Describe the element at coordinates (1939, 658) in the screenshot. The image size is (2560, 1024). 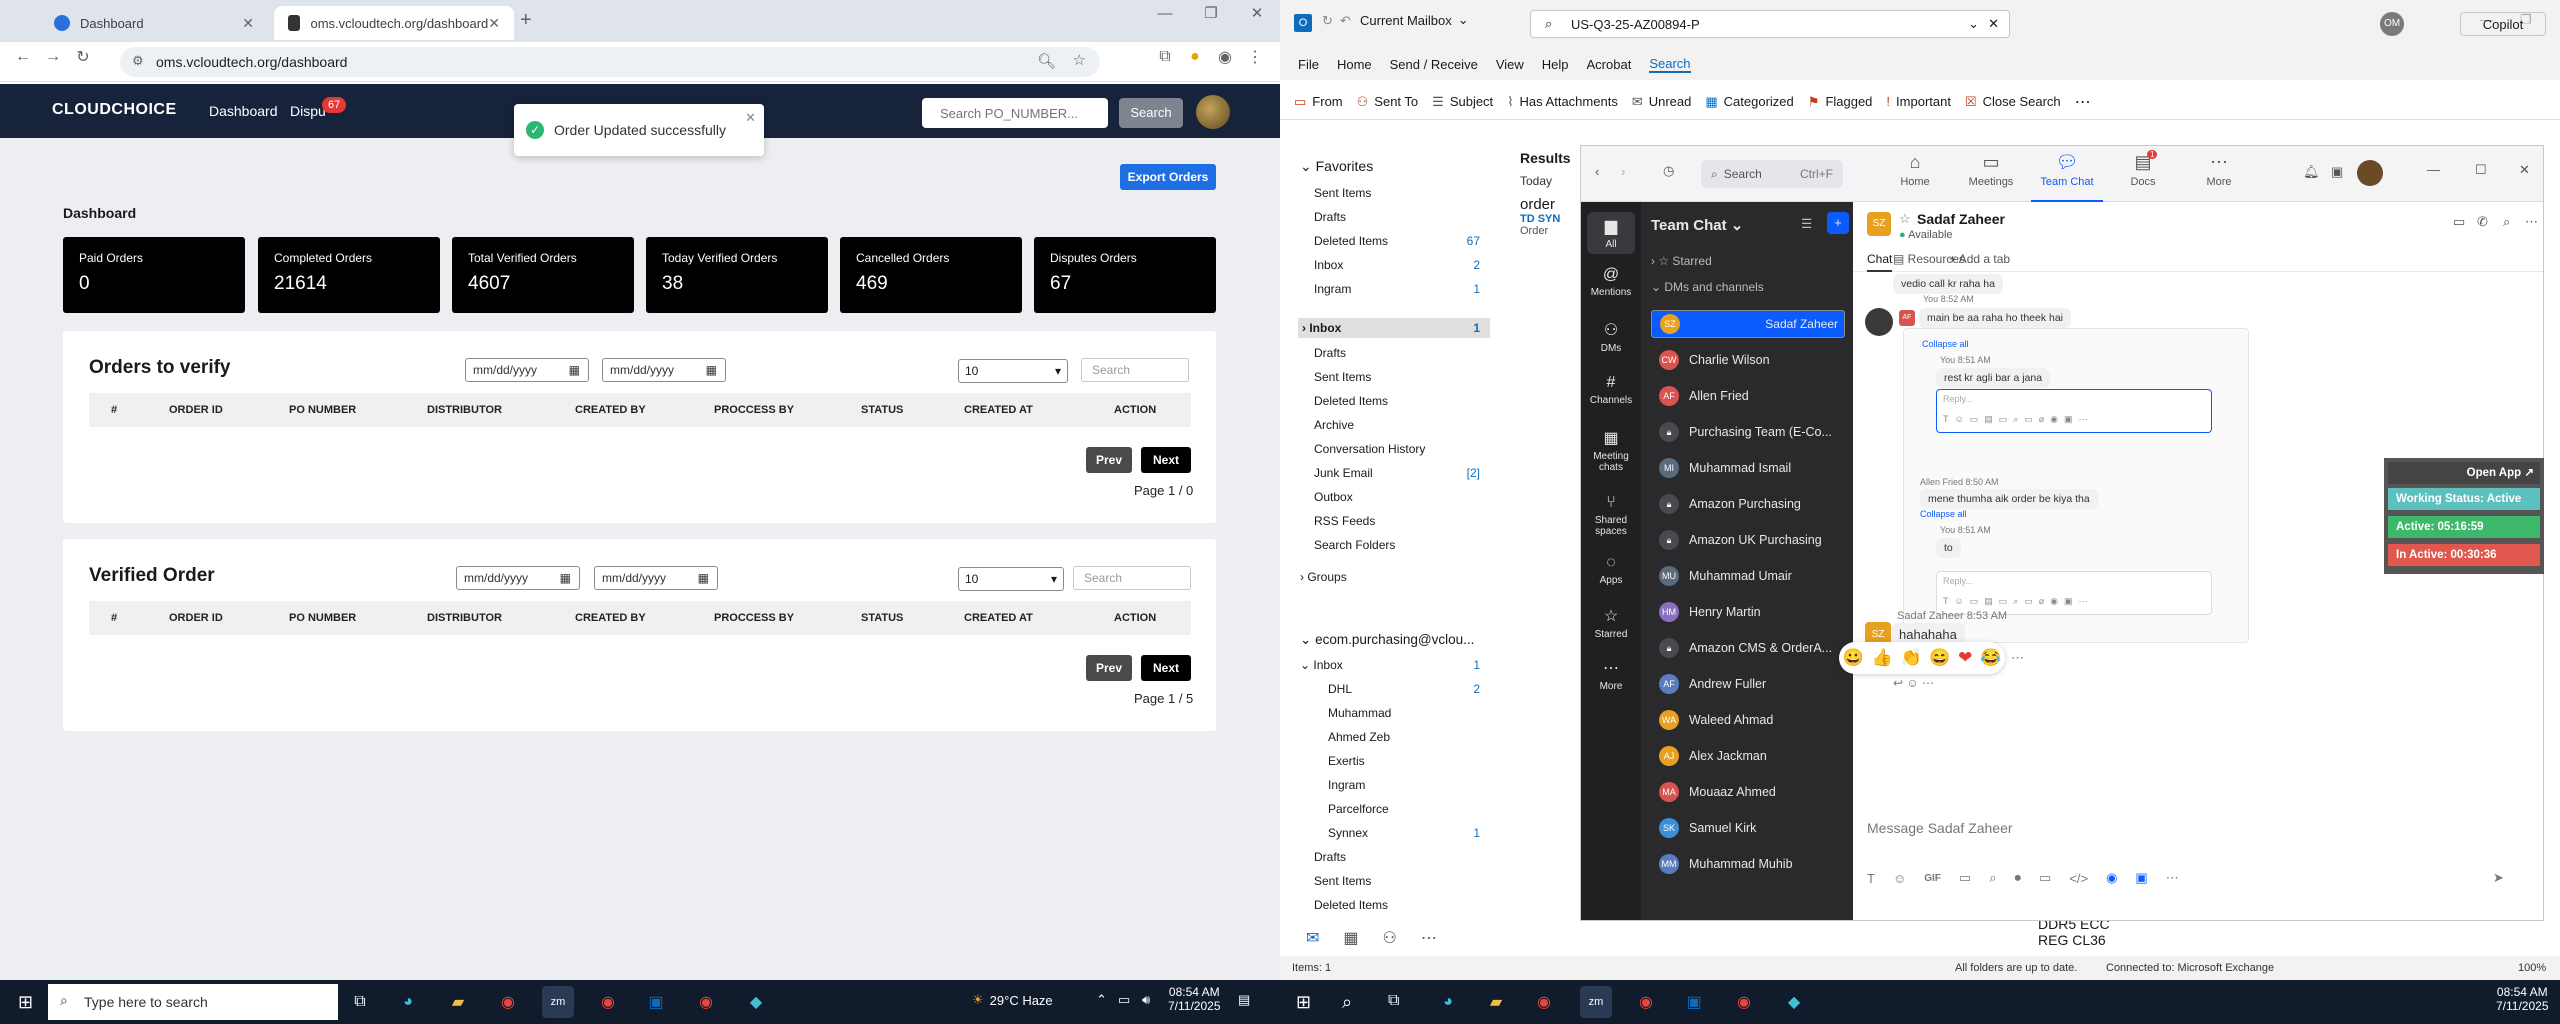
I see `joy-emoji-icon: 😄` at that location.